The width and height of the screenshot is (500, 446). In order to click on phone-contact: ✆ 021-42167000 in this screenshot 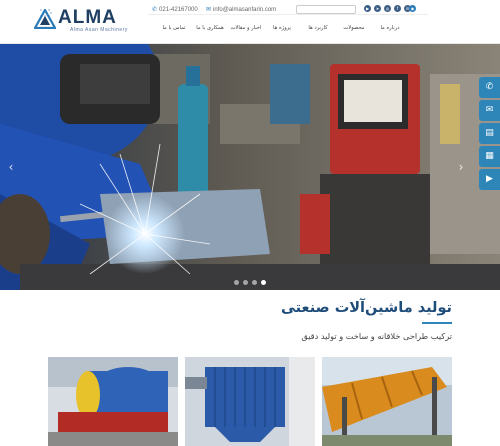, I will do `click(175, 10)`.